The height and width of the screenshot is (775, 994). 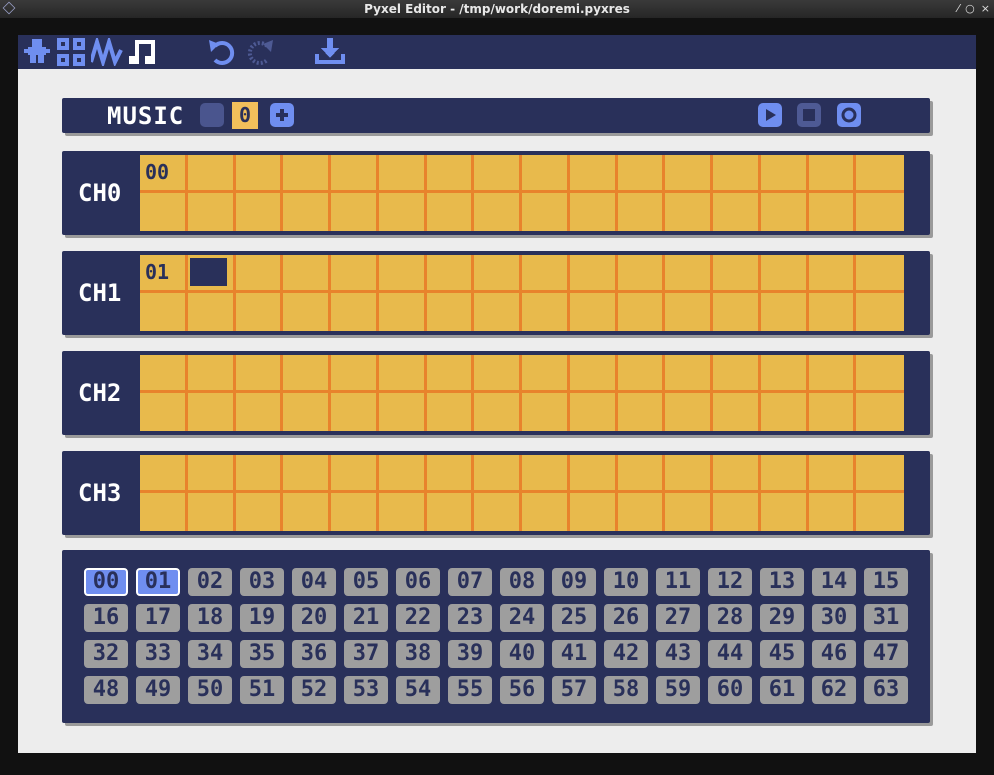 What do you see at coordinates (522, 193) in the screenshot?
I see `channel-0-grid: 00` at bounding box center [522, 193].